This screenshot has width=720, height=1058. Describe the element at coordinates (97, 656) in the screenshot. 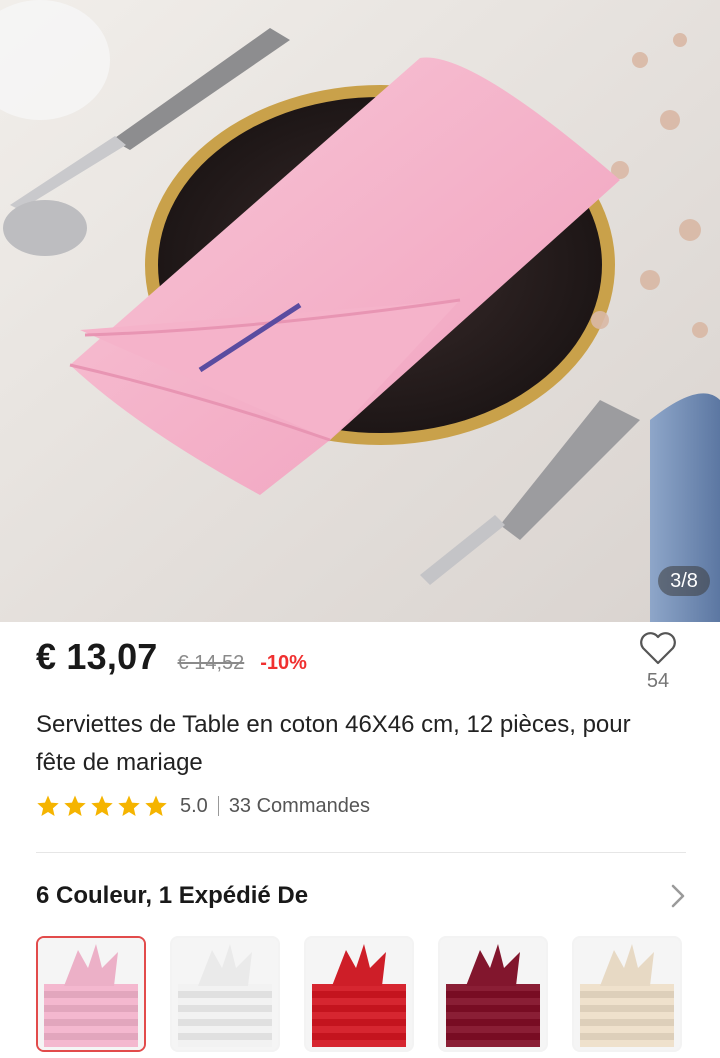

I see `current-price: € 13,07` at that location.